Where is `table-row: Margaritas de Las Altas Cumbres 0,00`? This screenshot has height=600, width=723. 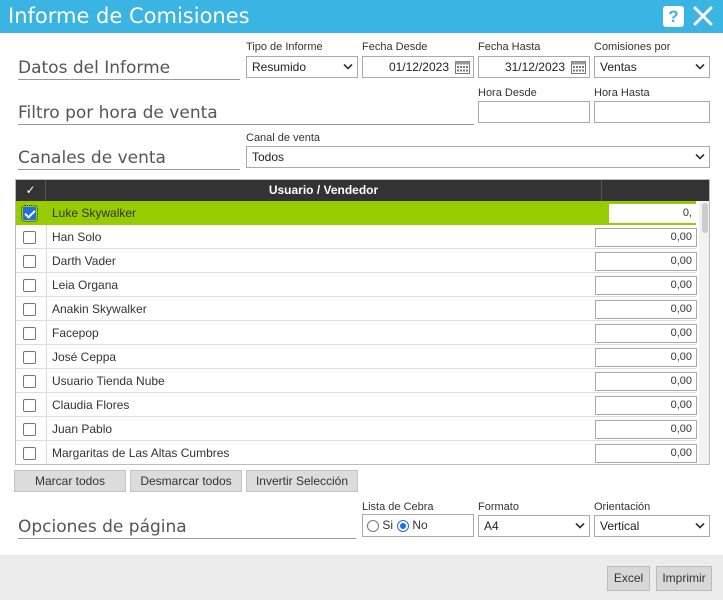
table-row: Margaritas de Las Altas Cumbres 0,00 is located at coordinates (356, 452).